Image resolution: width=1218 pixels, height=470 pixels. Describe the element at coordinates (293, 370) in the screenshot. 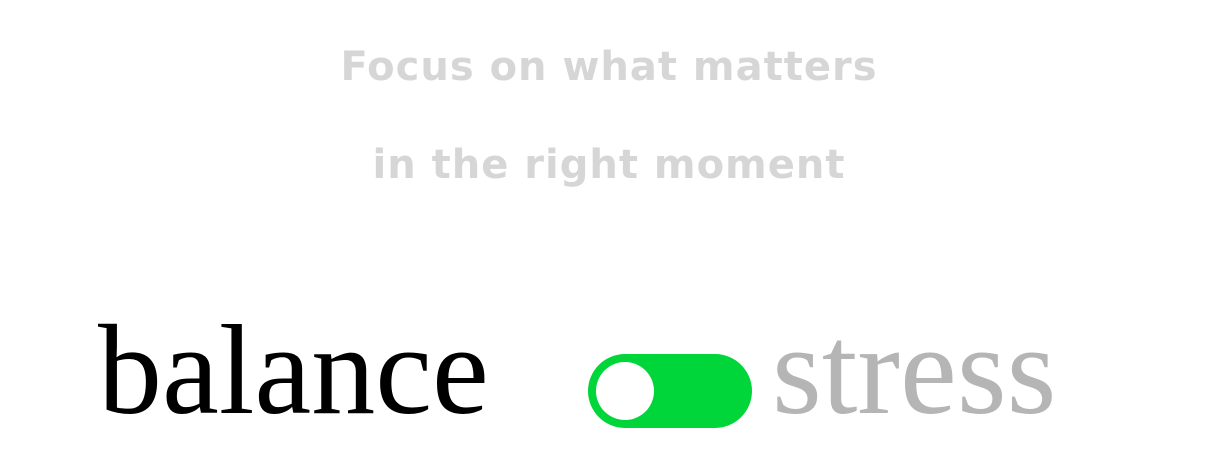

I see `balance-label: balance` at that location.